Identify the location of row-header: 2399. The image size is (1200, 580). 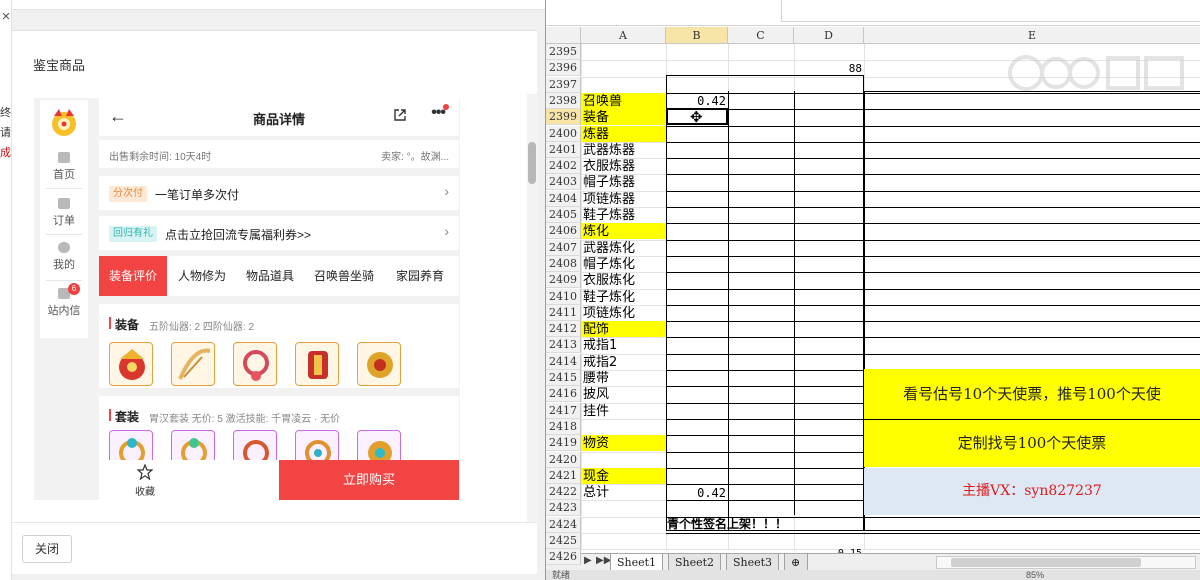
(563, 117).